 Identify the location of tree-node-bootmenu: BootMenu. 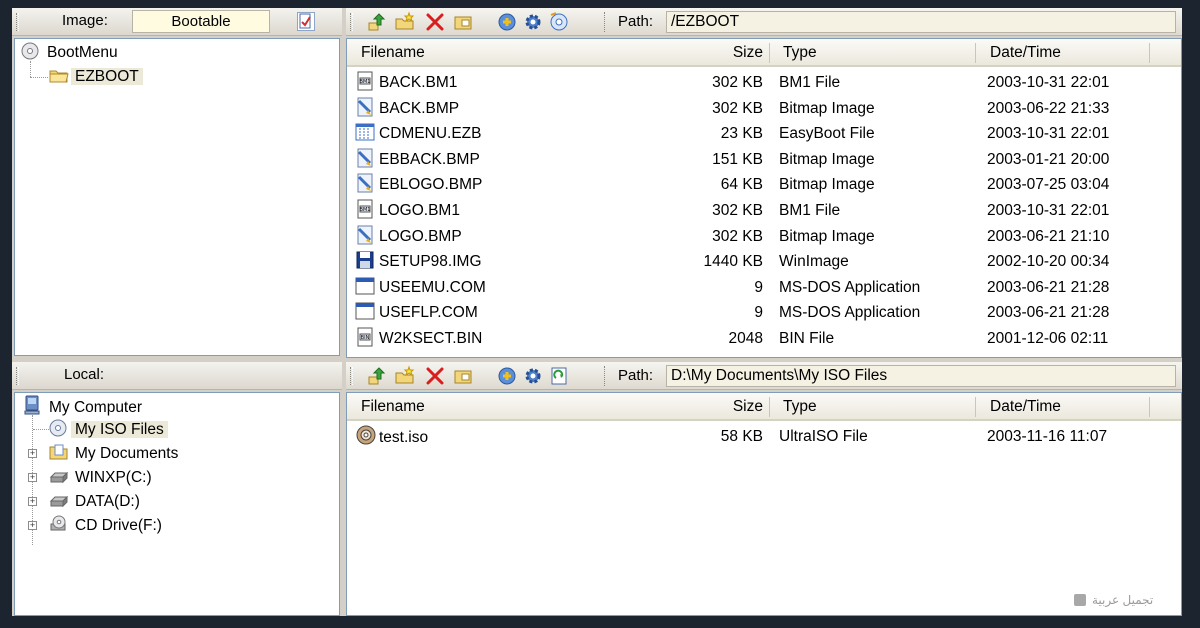
(71, 53).